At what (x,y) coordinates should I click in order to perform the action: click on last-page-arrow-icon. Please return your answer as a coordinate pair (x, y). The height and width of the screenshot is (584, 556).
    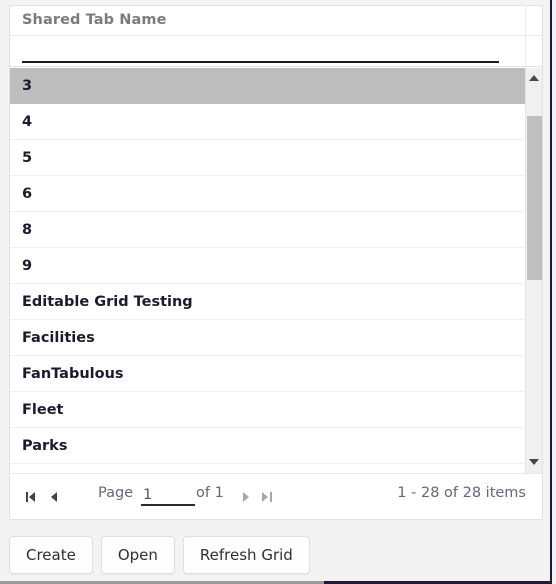
    Looking at the image, I should click on (265, 497).